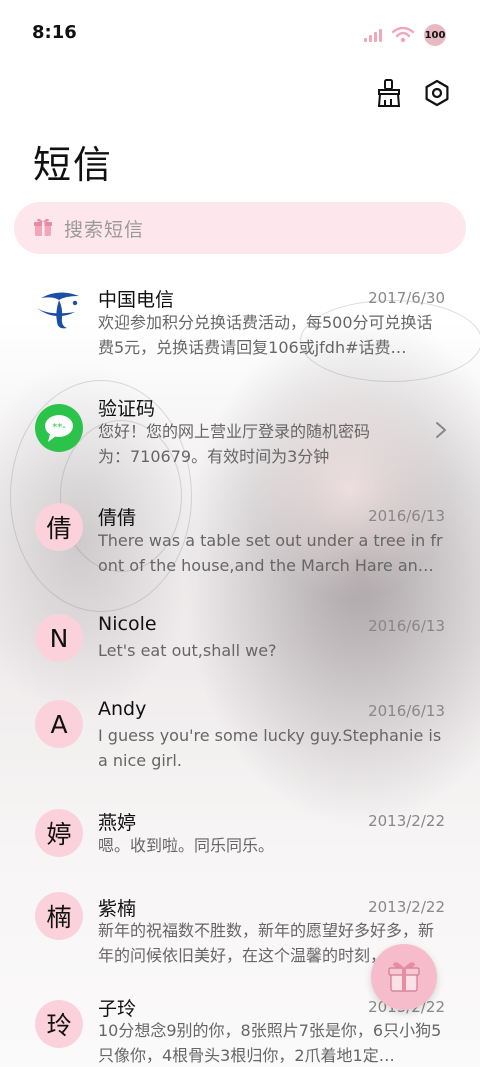 The image size is (480, 1068). What do you see at coordinates (59, 916) in the screenshot?
I see `avatar: 楠` at bounding box center [59, 916].